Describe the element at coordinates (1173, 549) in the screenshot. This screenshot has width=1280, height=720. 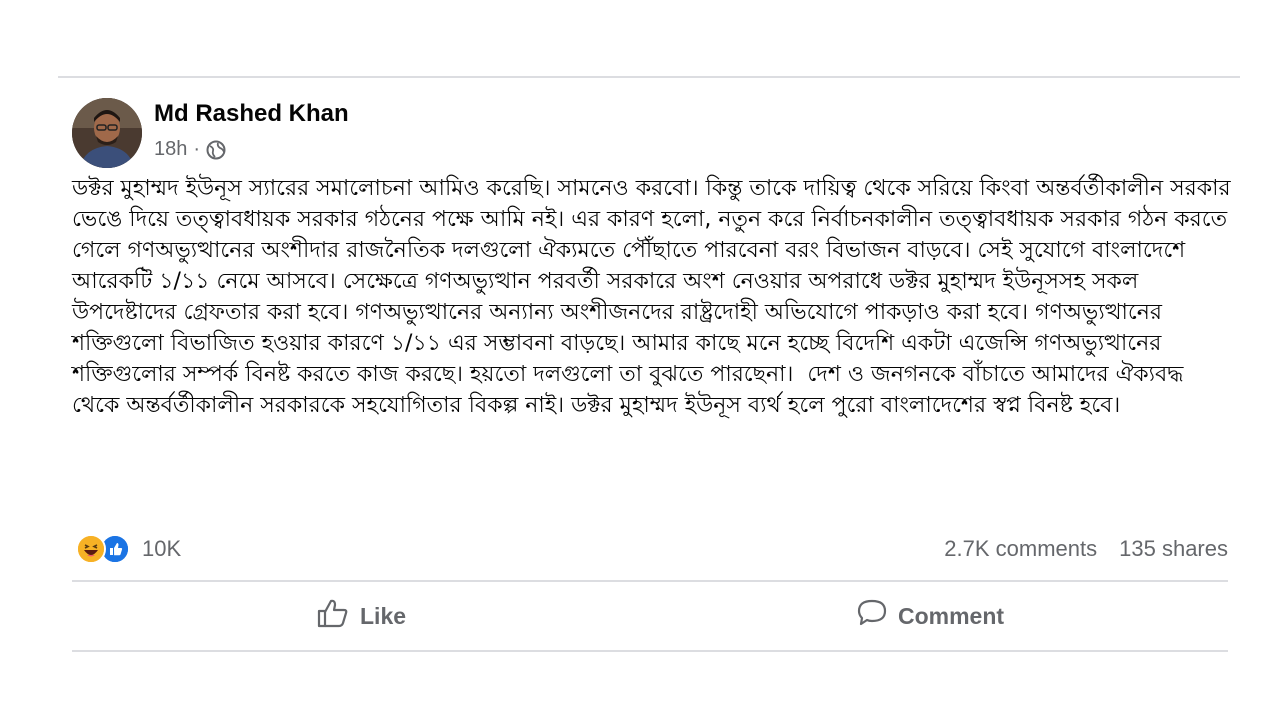
I see `shares-count: 135 shares` at that location.